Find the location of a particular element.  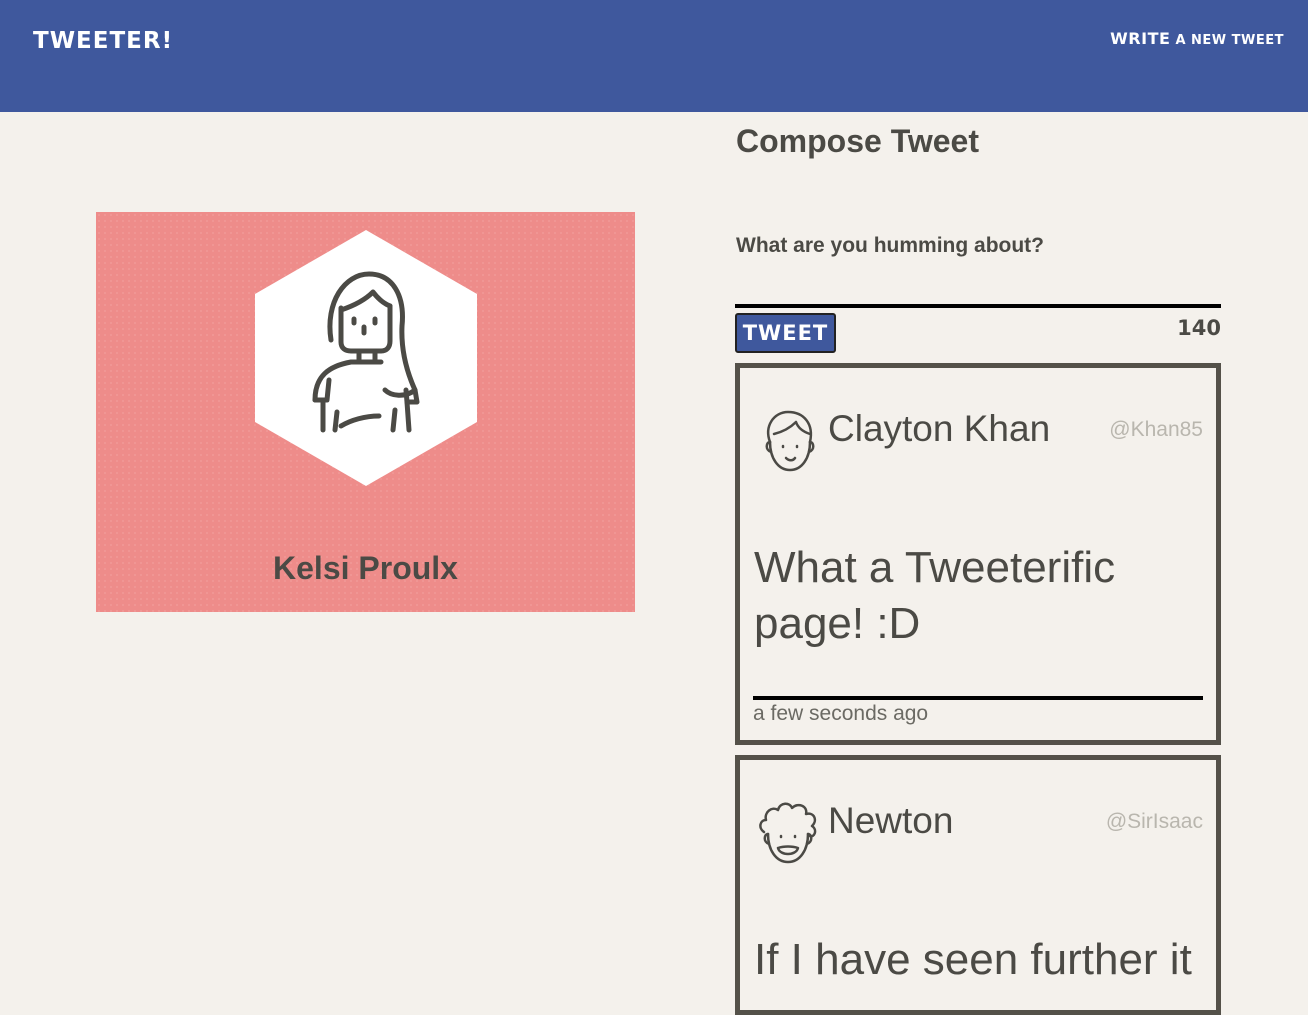

tweet-author-name: Clayton Khan is located at coordinates (939, 428).